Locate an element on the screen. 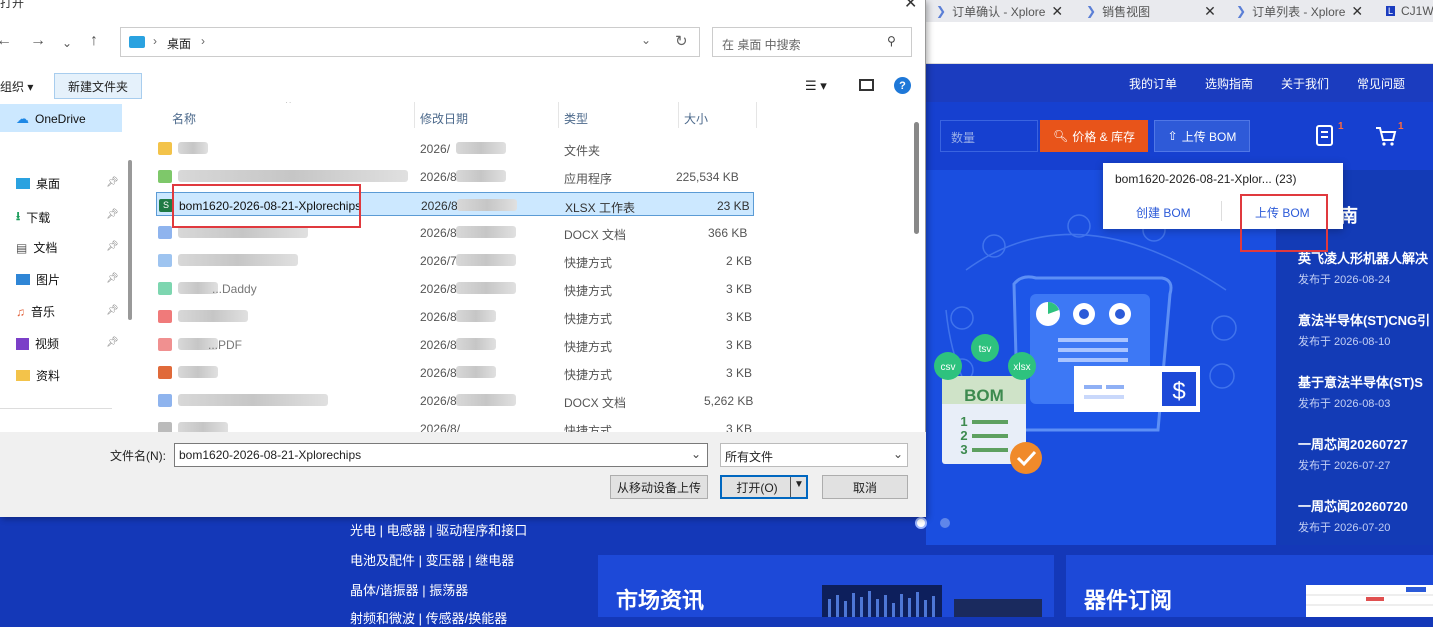  browser-tab: L CJ1W is located at coordinates (1406, 11).